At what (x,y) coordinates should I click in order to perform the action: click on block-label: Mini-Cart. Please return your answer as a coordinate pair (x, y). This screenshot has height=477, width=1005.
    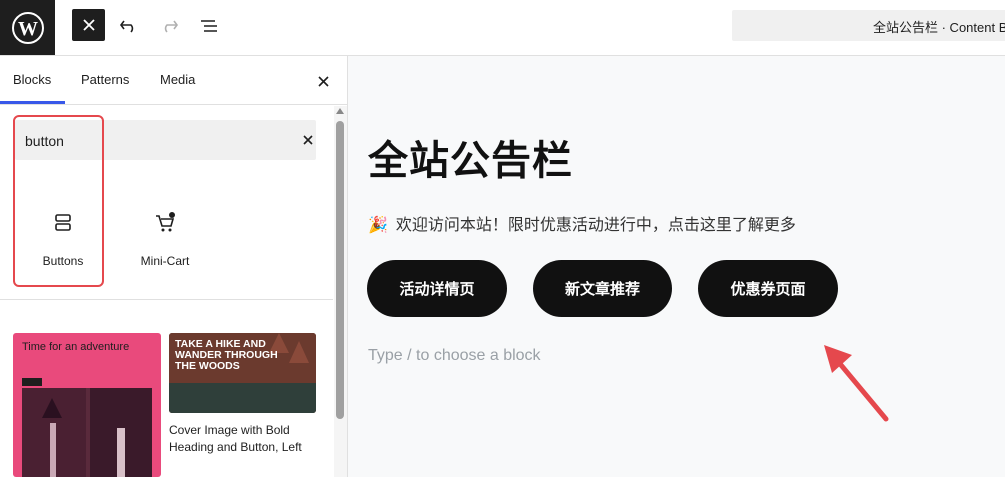
    Looking at the image, I should click on (165, 261).